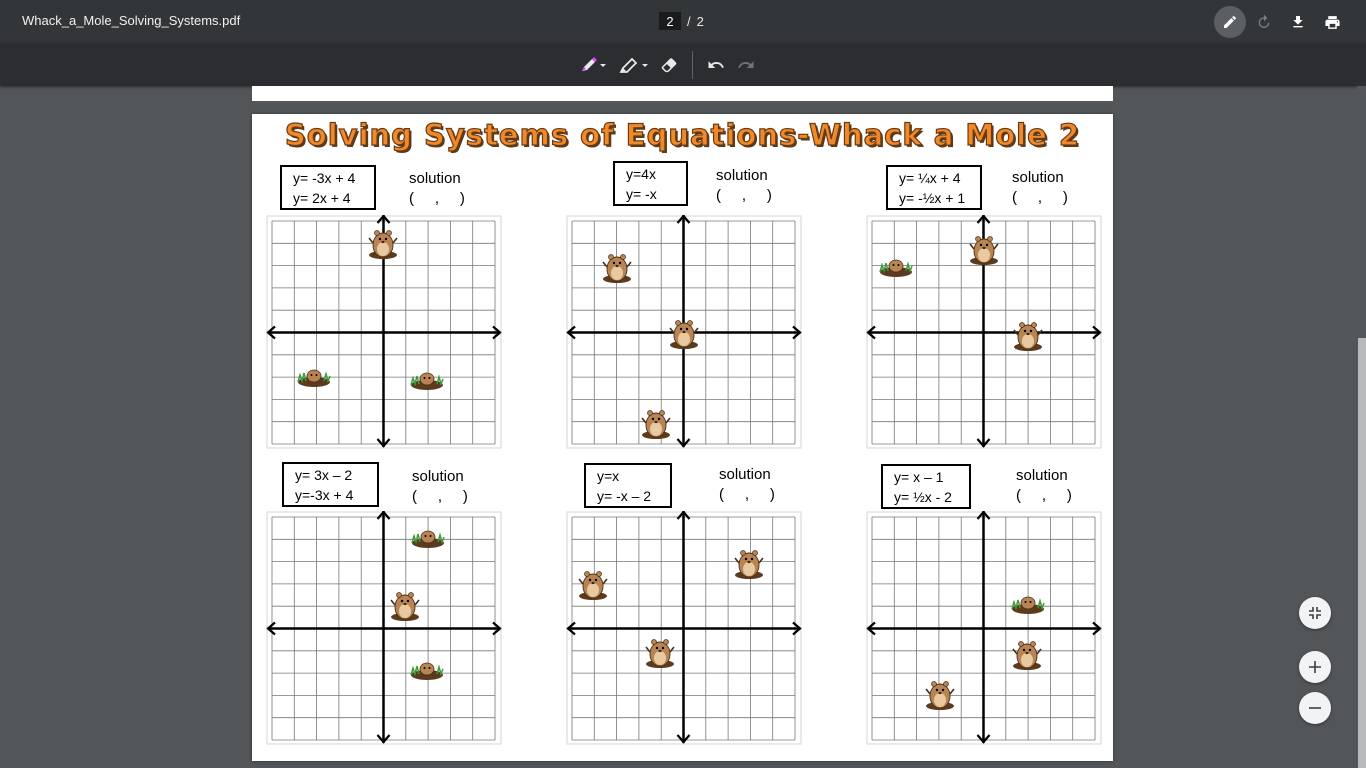 Image resolution: width=1366 pixels, height=768 pixels. I want to click on file-name: Whack_a_Mole_Solving_Systems.pdf, so click(131, 20).